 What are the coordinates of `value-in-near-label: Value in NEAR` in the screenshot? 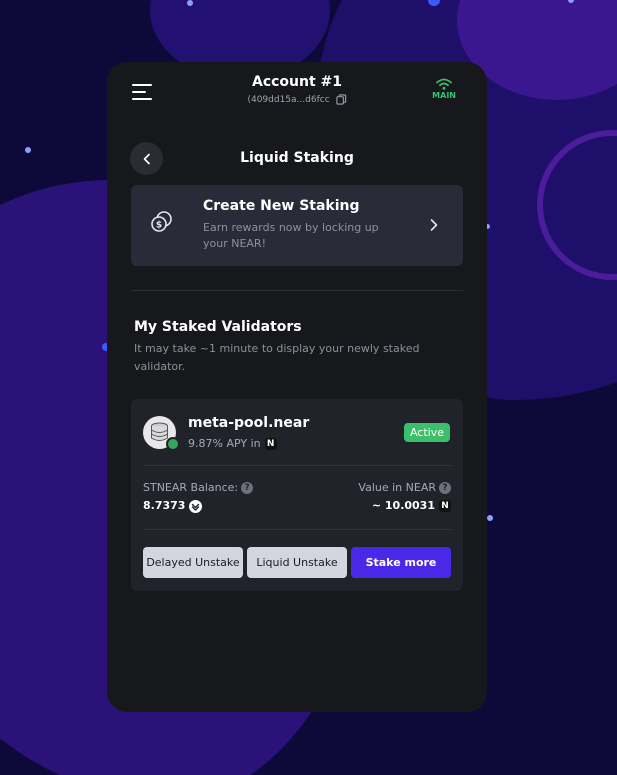 It's located at (397, 487).